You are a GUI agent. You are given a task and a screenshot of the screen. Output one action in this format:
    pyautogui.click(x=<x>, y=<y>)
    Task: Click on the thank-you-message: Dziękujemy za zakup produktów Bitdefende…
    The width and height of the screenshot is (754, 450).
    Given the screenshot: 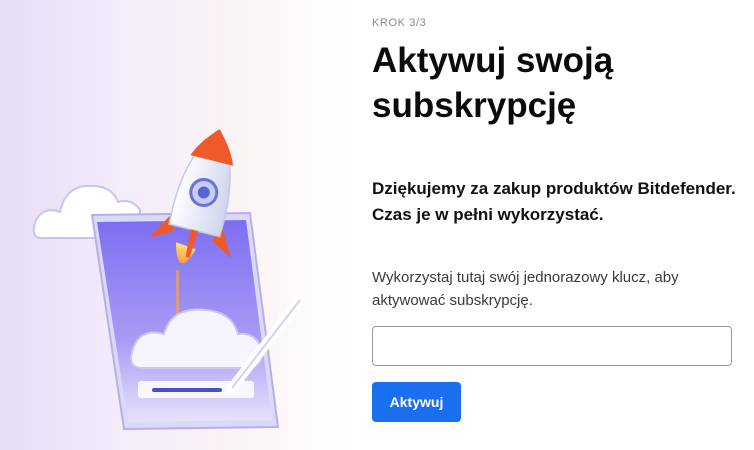 What is the action you would take?
    pyautogui.click(x=554, y=201)
    